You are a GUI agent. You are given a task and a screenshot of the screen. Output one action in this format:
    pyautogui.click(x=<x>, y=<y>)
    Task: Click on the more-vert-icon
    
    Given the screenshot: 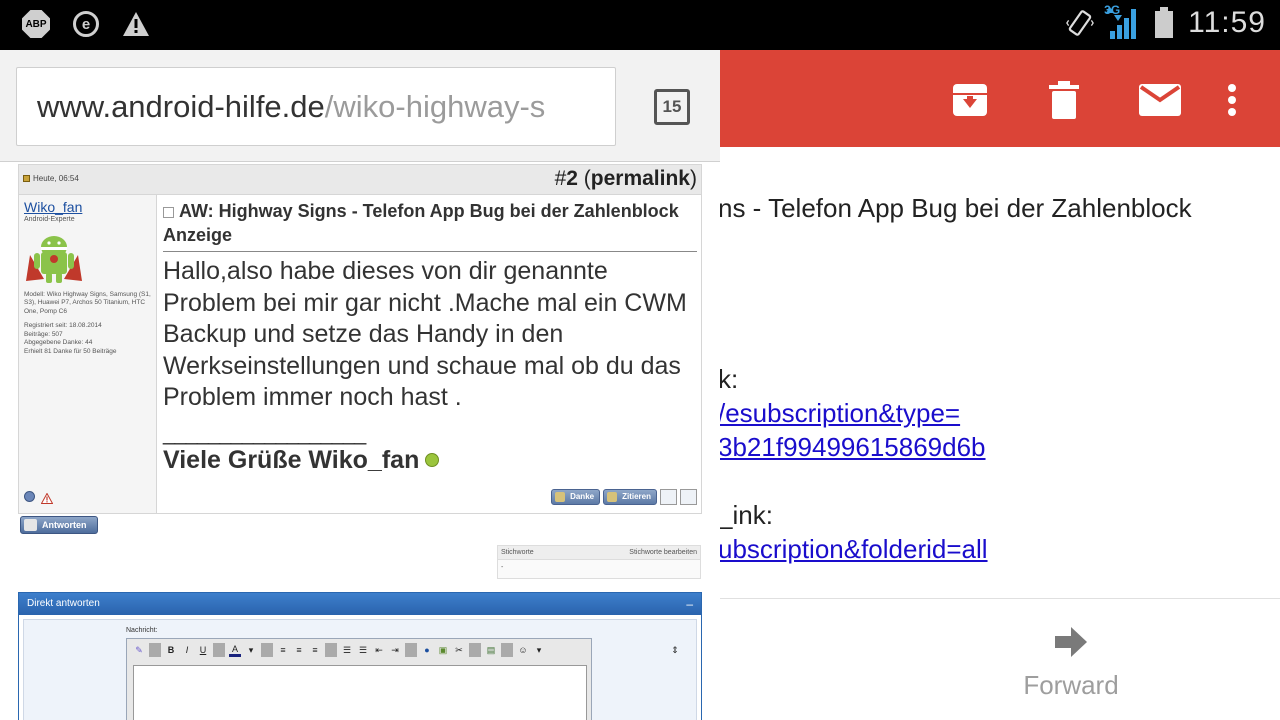 What is the action you would take?
    pyautogui.click(x=1232, y=100)
    